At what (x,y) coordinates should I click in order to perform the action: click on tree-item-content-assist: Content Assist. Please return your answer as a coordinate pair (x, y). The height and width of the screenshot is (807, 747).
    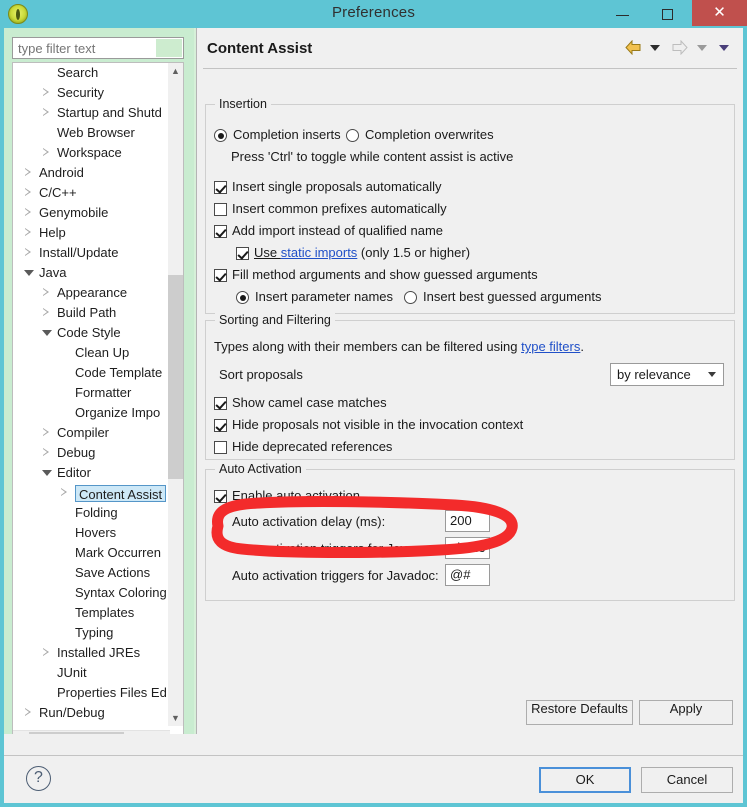
    Looking at the image, I should click on (91, 493).